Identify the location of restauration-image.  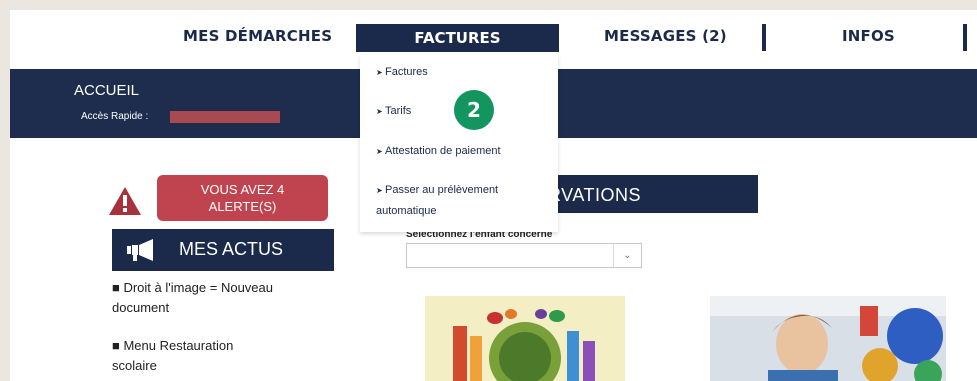
(525, 338).